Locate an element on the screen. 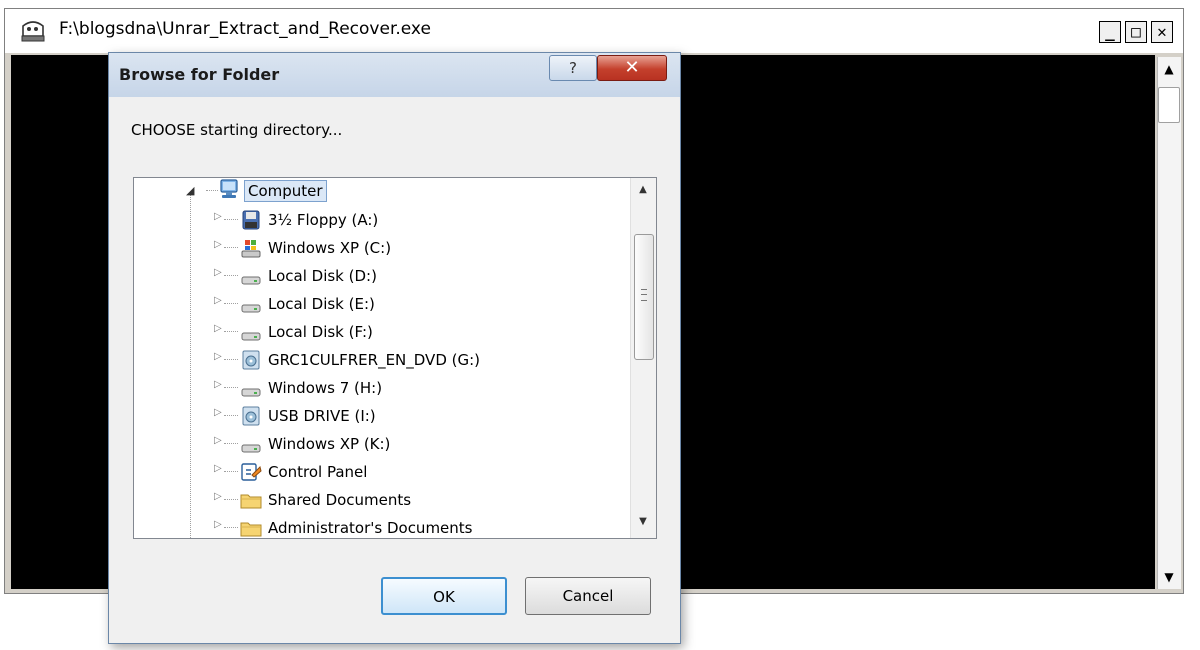 The image size is (1200, 650). tree-item-label: USB DRIVE (I:) is located at coordinates (322, 416).